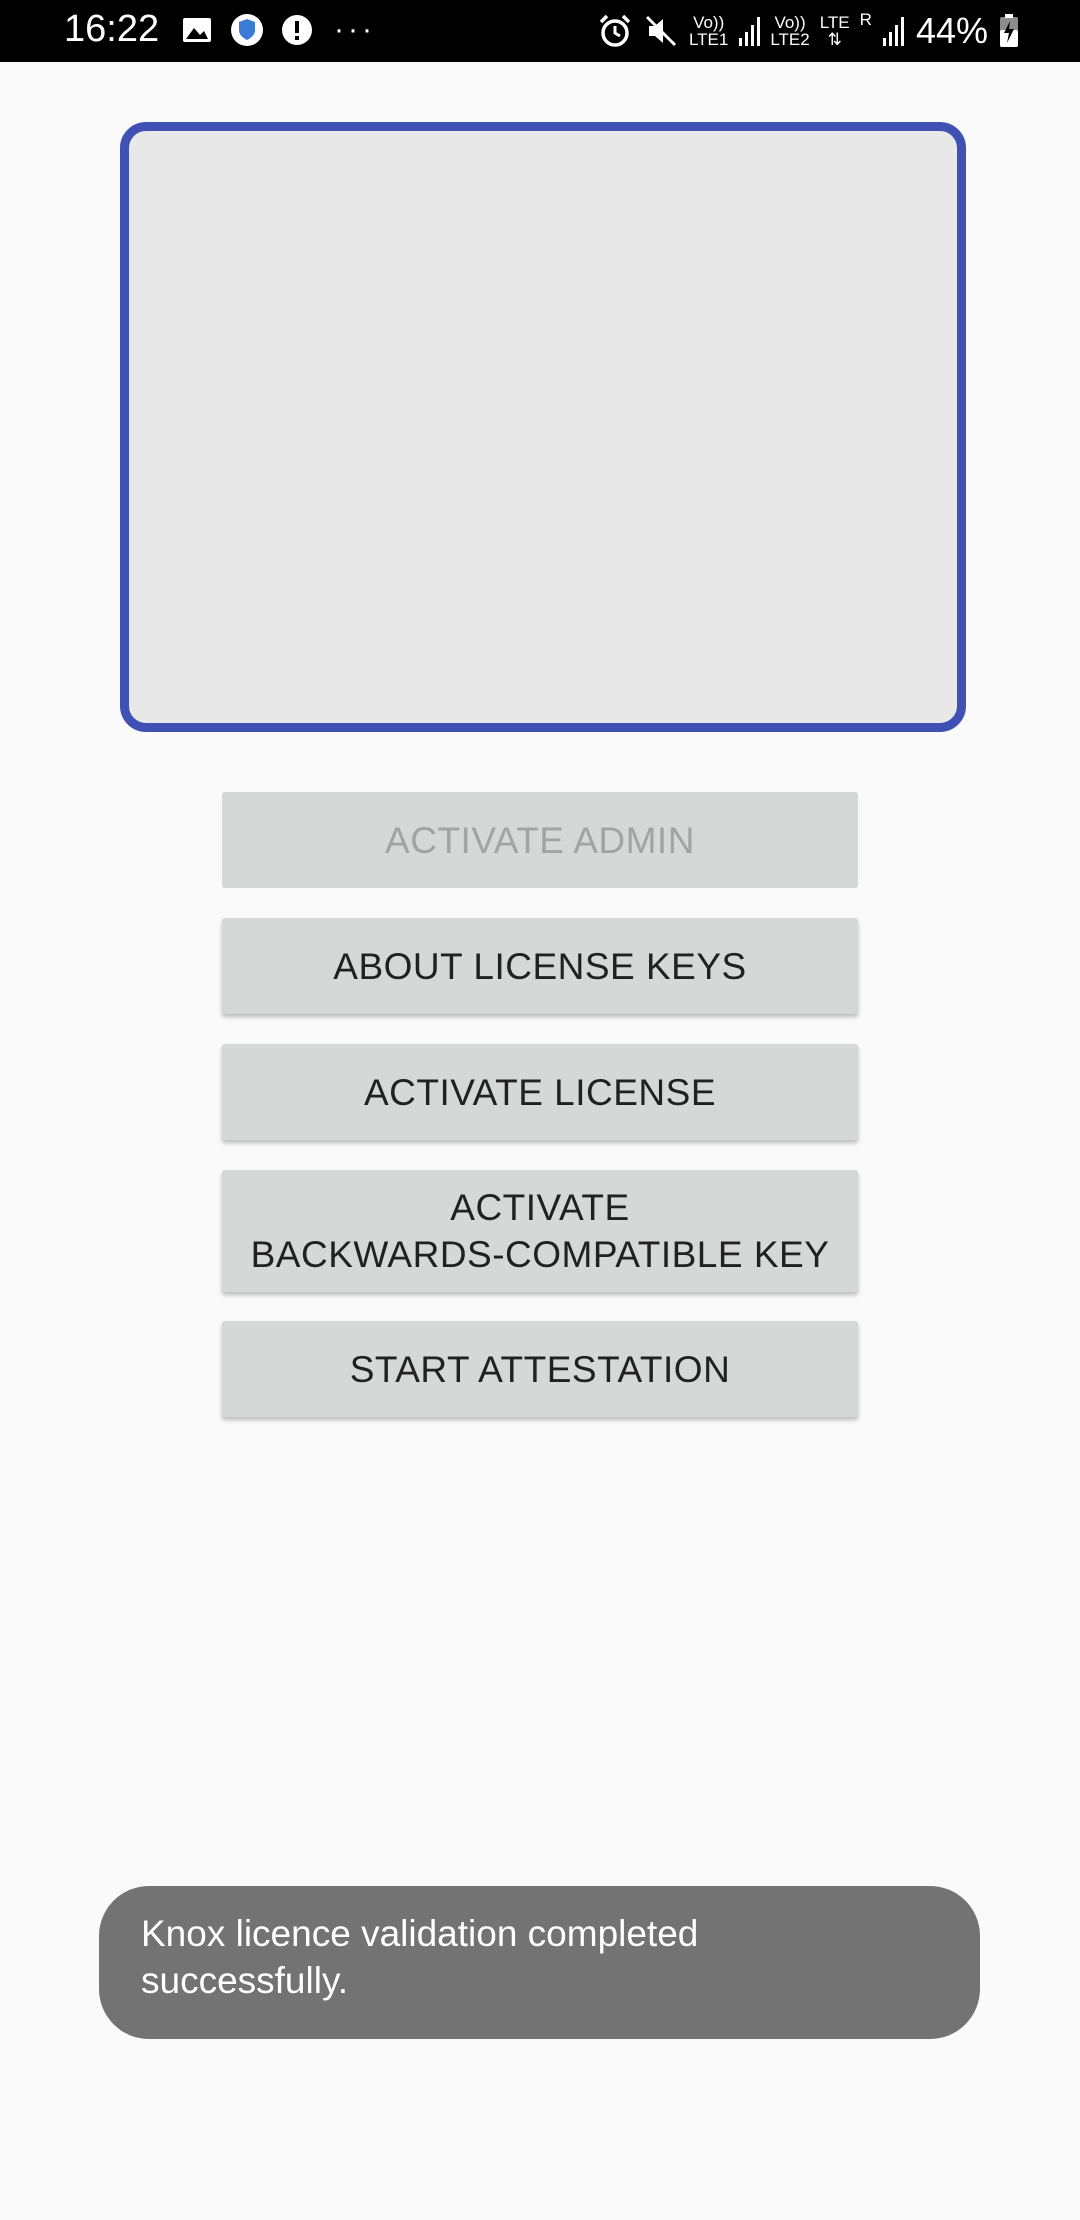 The width and height of the screenshot is (1080, 2220). Describe the element at coordinates (661, 31) in the screenshot. I see `mute-icon` at that location.